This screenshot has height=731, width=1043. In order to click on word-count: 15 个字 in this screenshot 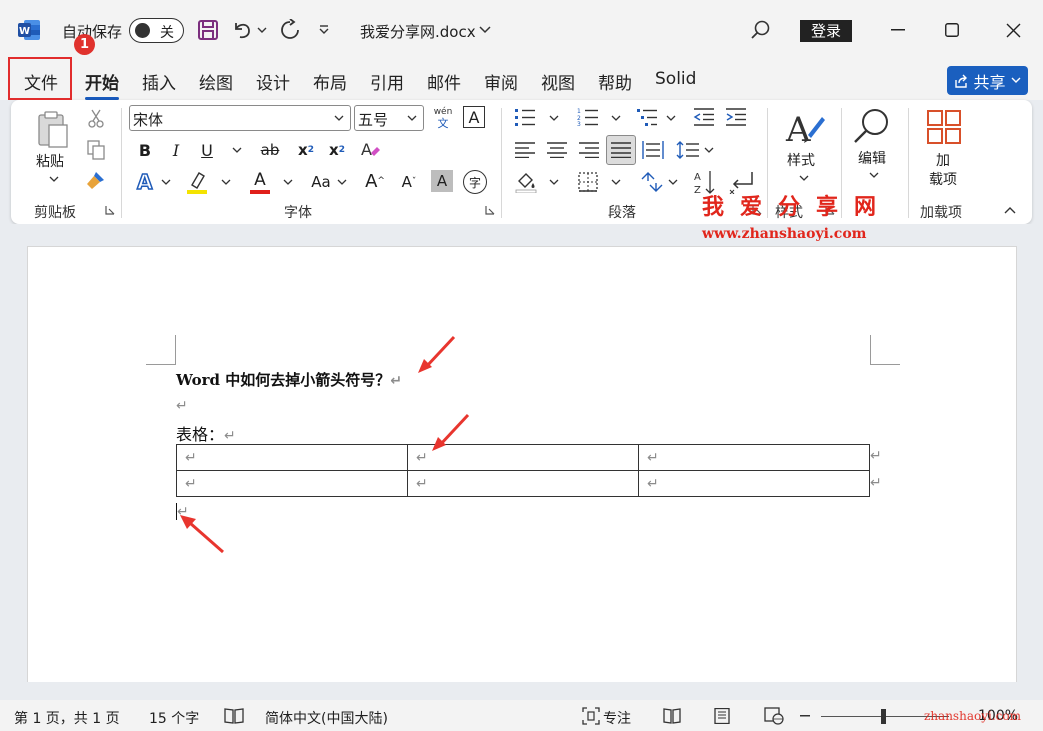, I will do `click(174, 718)`.